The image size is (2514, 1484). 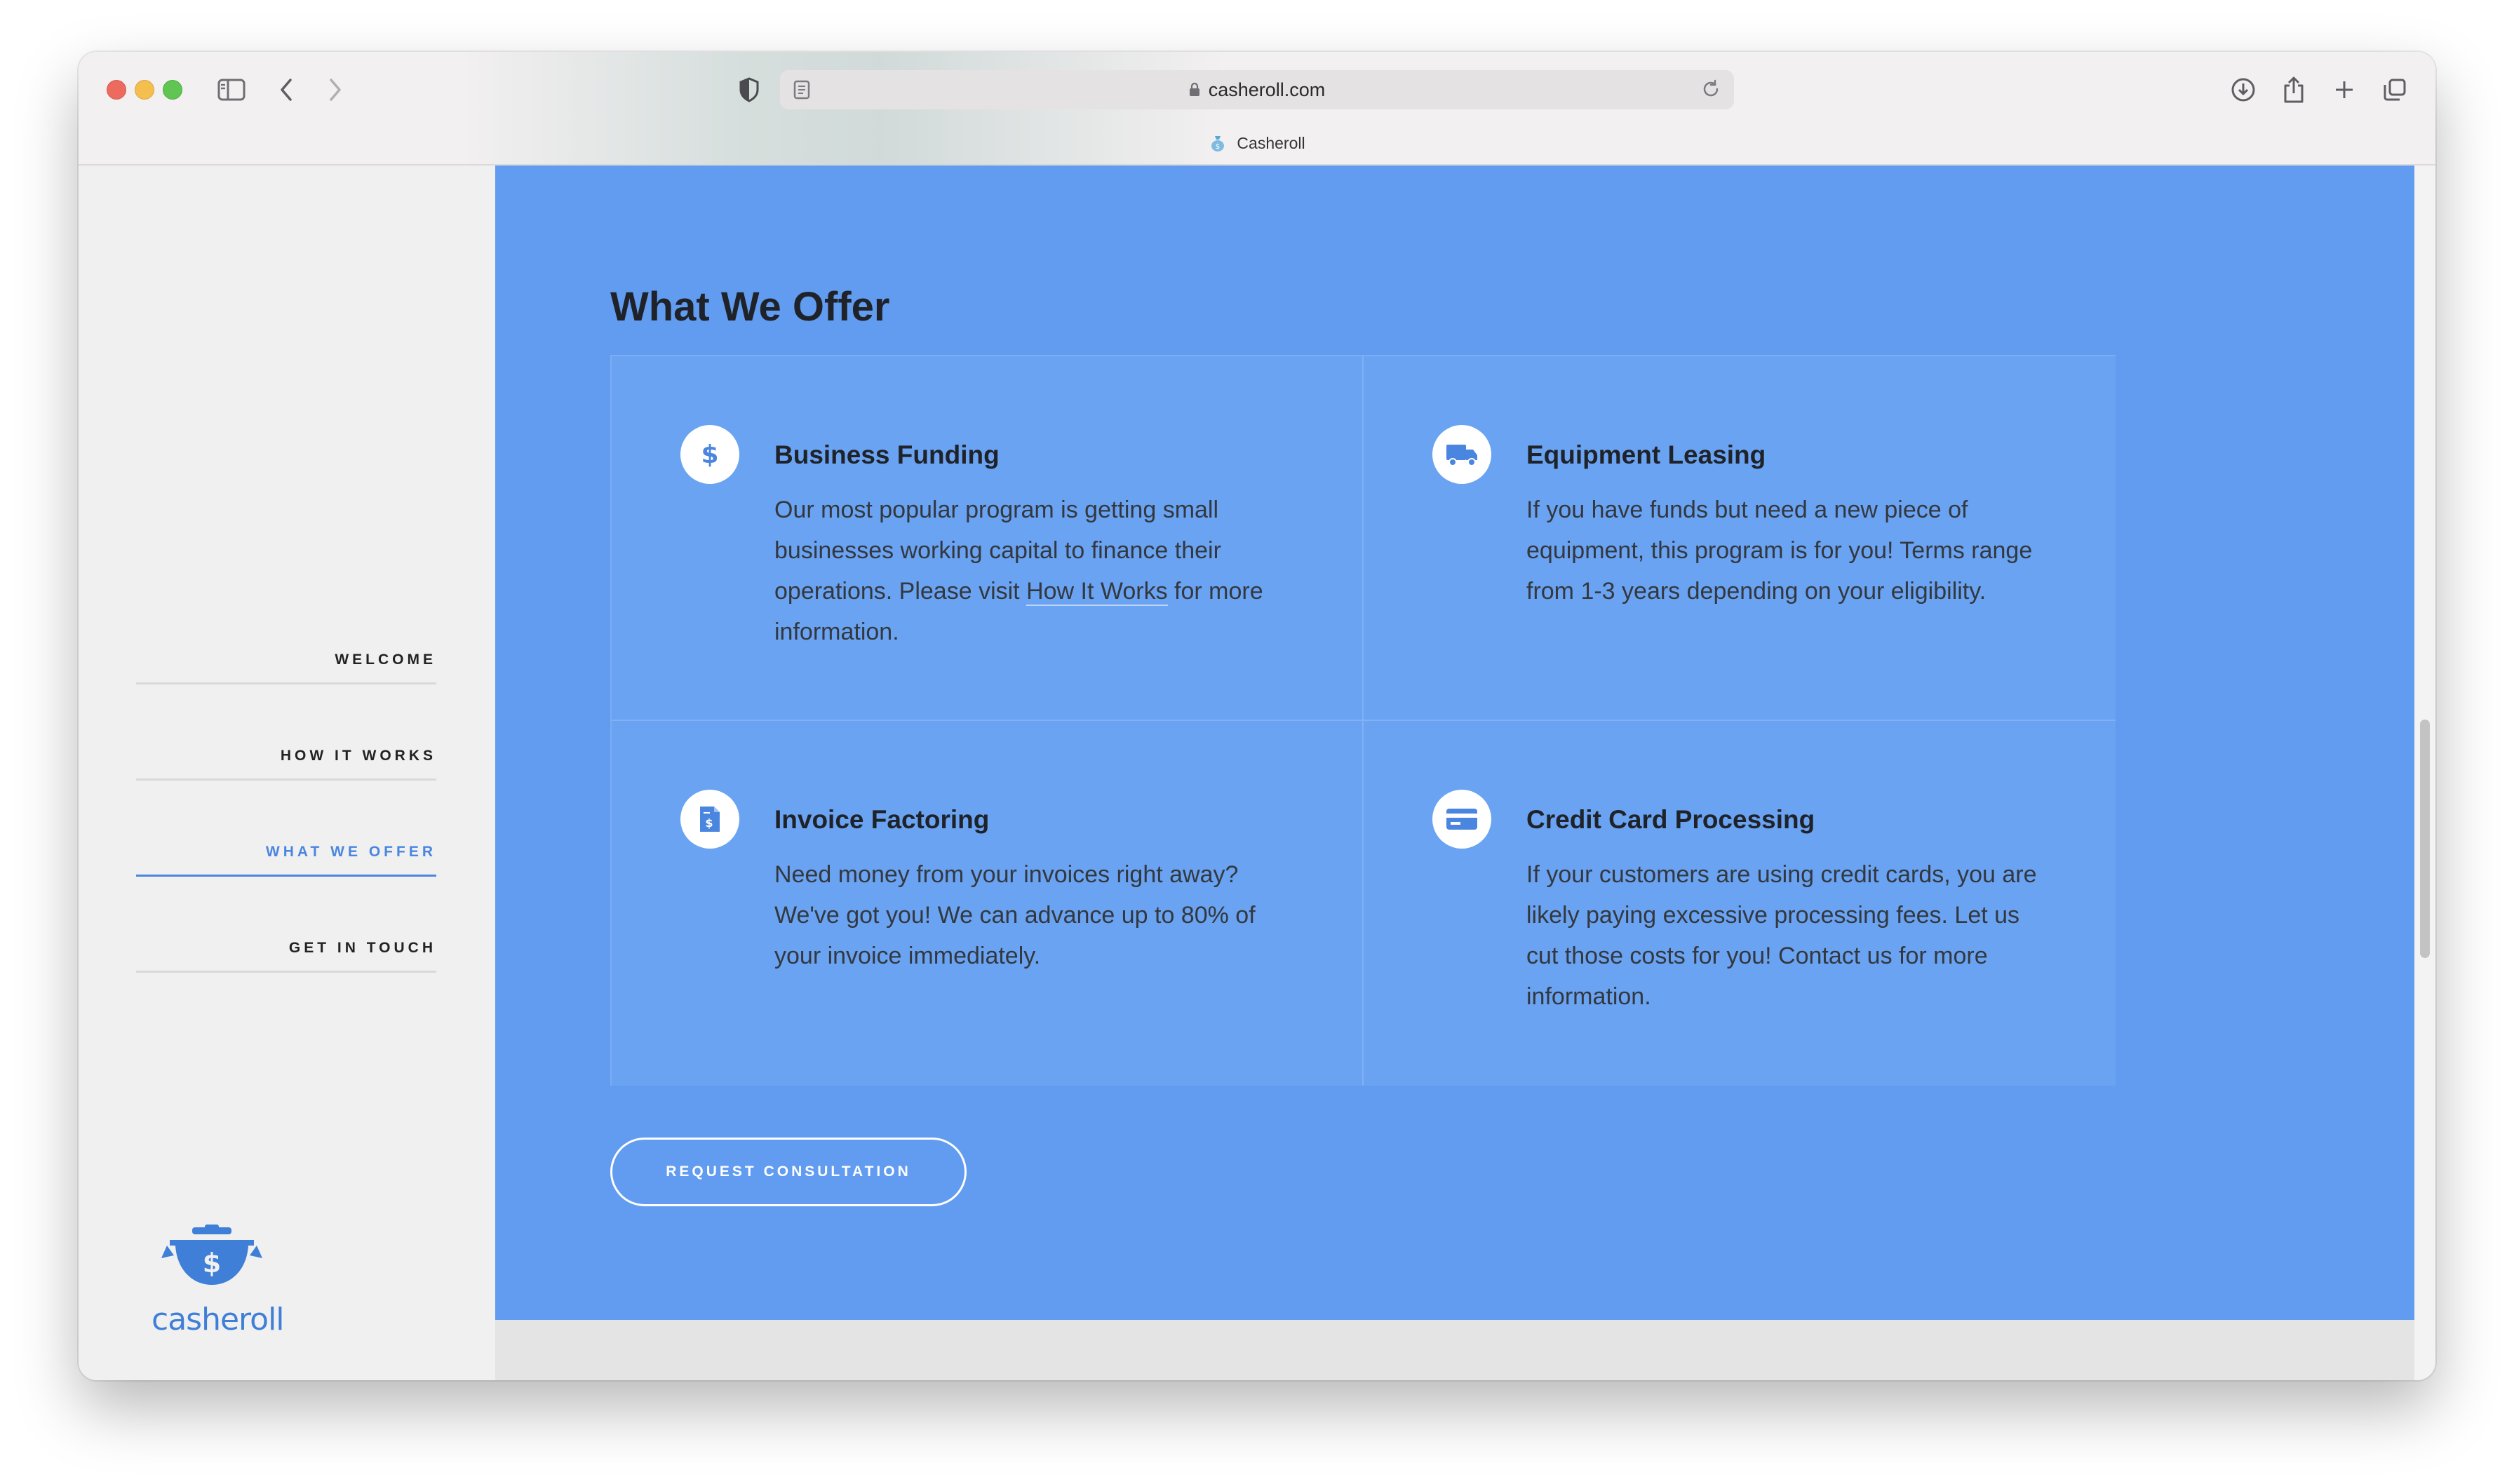 I want to click on dollar-icon: $, so click(x=710, y=455).